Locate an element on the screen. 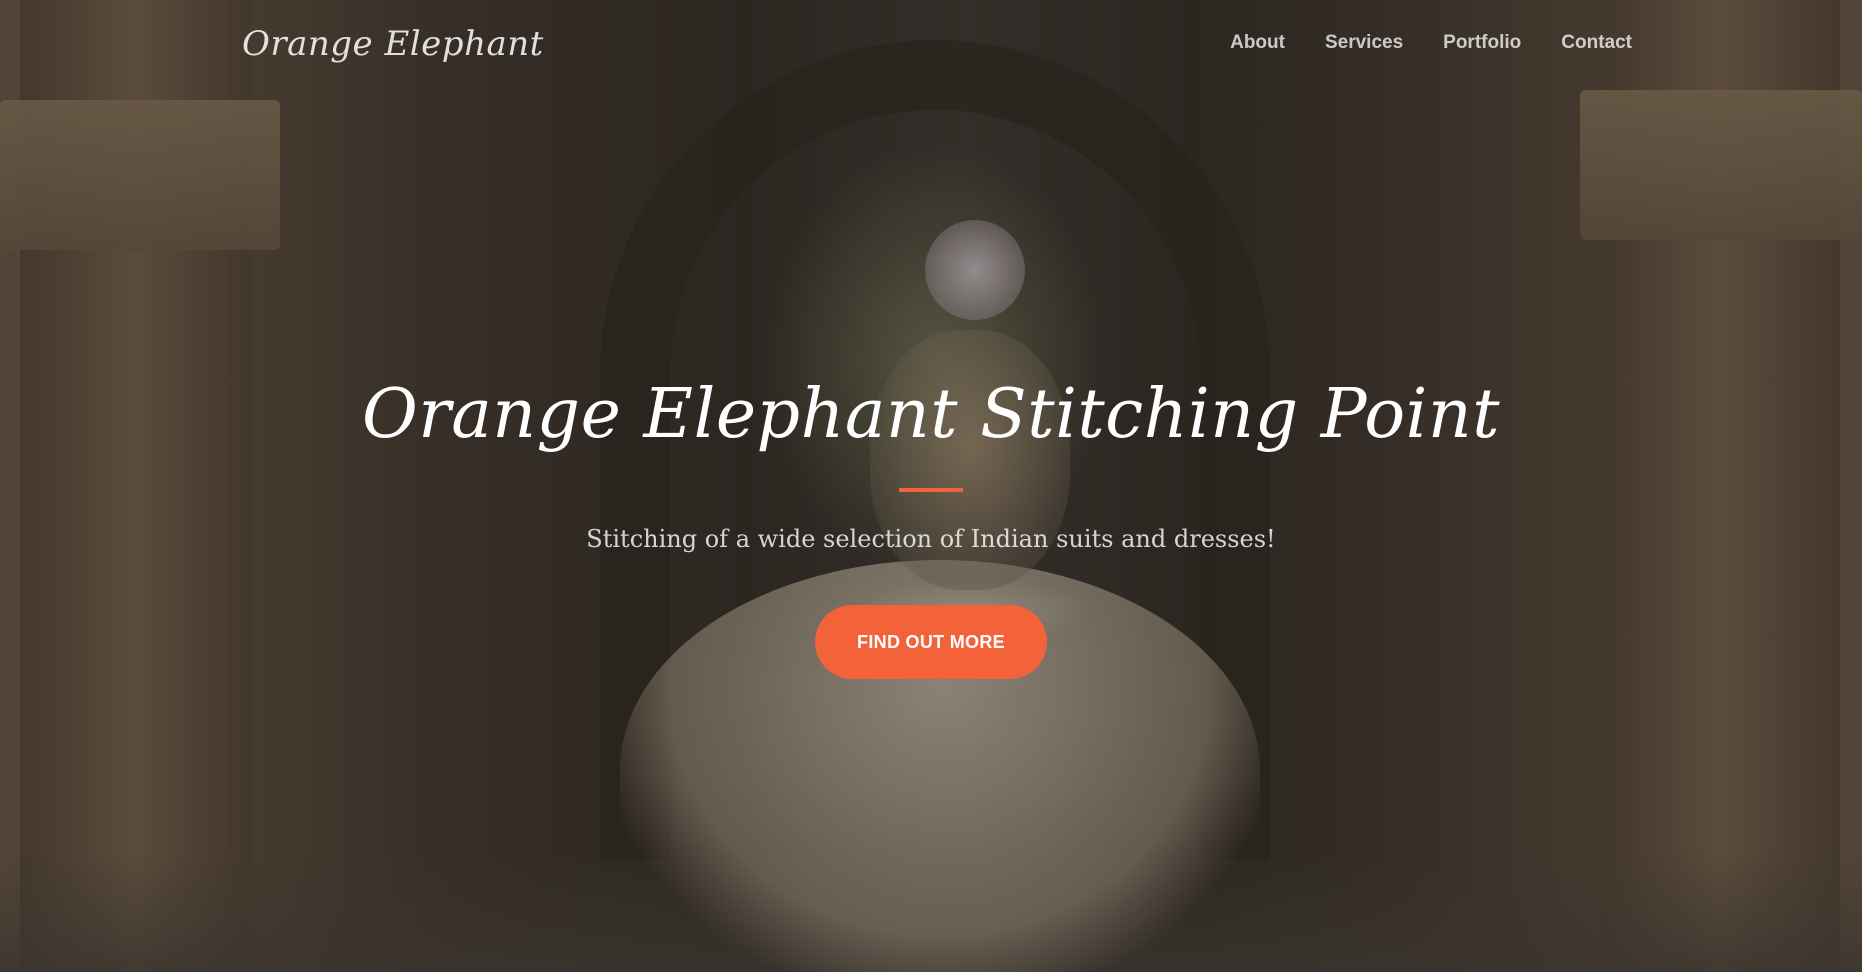 This screenshot has width=1862, height=972. nav-link-portfolio: Portfolio is located at coordinates (1482, 42).